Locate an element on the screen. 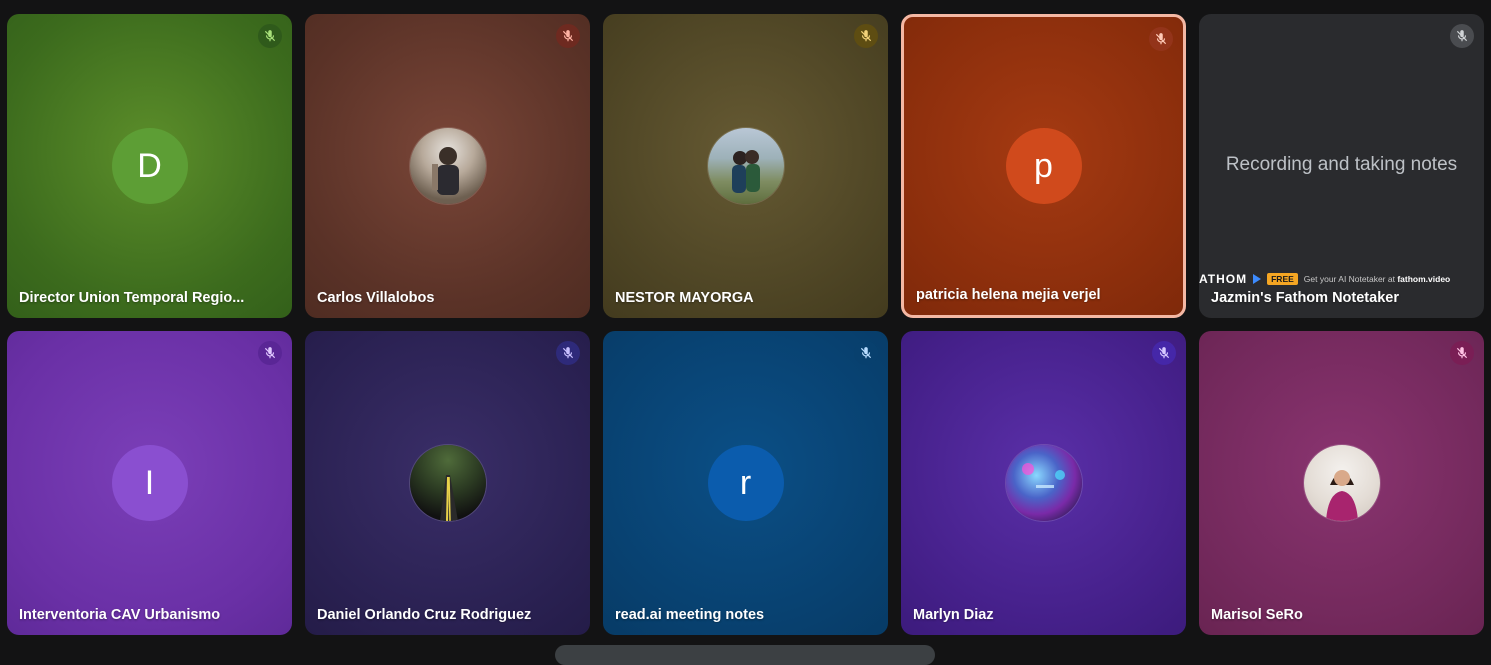 Image resolution: width=1491 pixels, height=665 pixels. participant-name: Marlyn Diaz is located at coordinates (953, 615).